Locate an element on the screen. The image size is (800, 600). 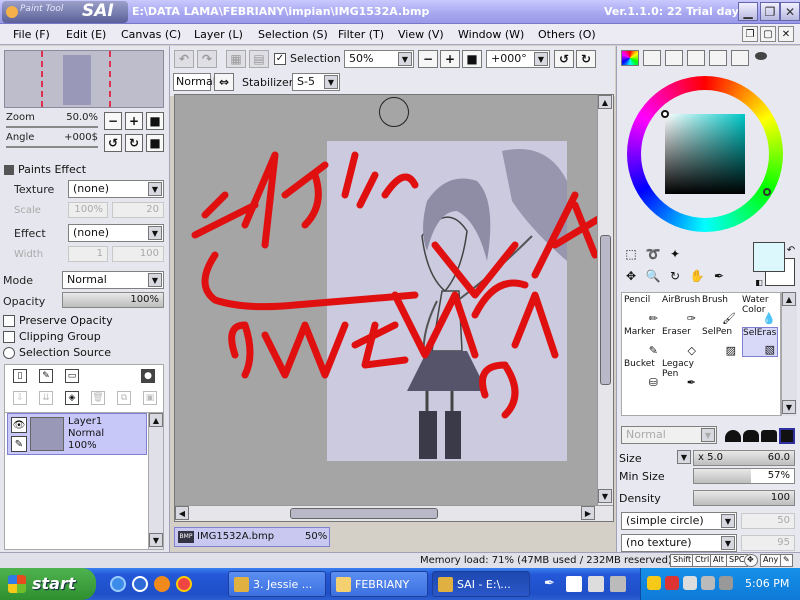
brush-tip-flat-icon is located at coordinates (769, 436).